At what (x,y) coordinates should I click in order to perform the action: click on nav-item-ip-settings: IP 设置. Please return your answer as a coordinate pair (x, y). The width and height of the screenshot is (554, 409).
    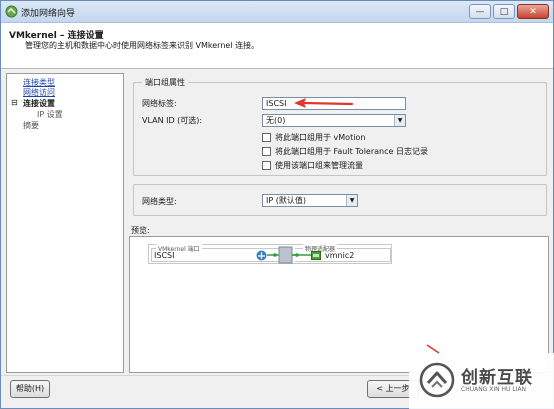
    Looking at the image, I should click on (50, 114).